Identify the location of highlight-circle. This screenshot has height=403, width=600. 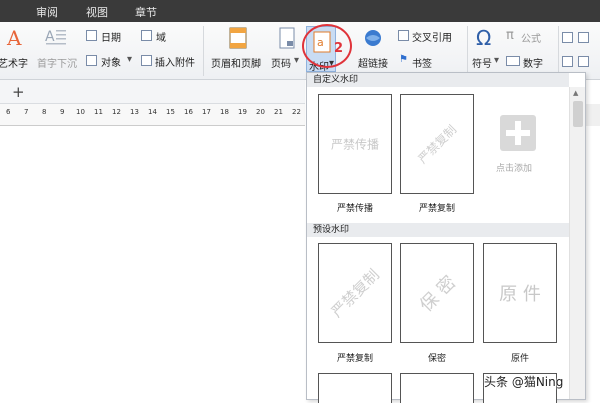
(327, 46).